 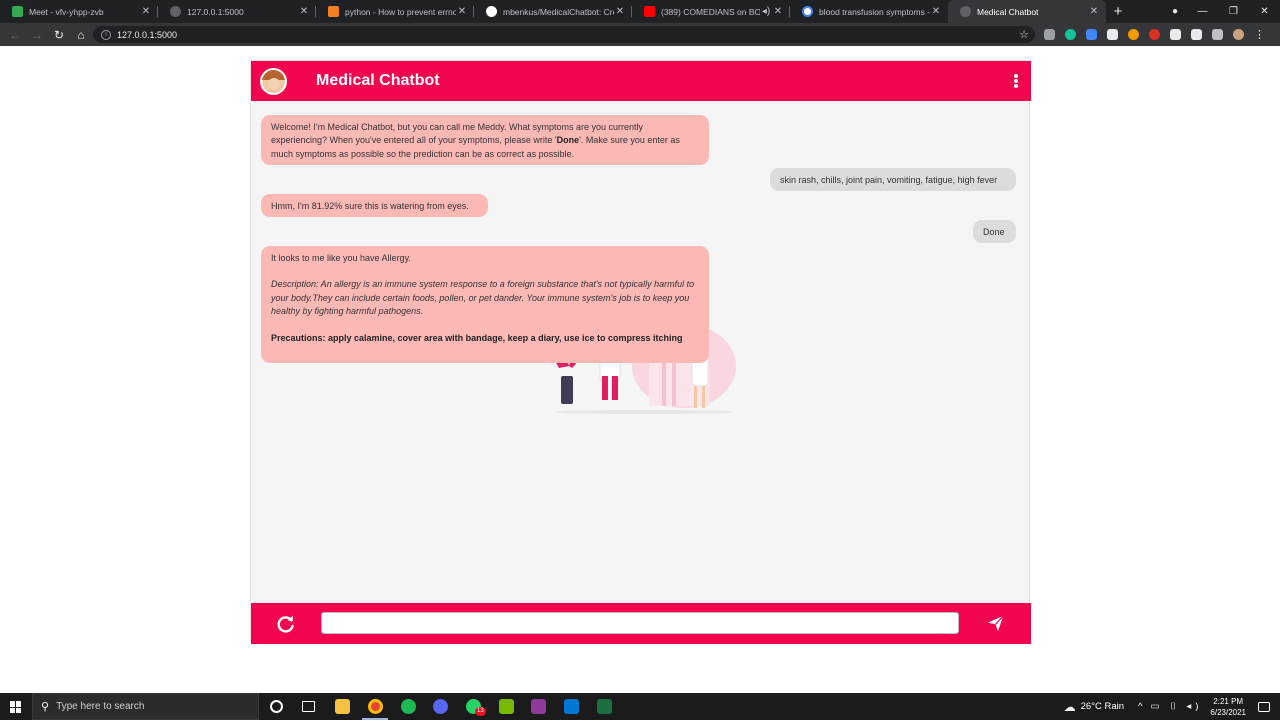 What do you see at coordinates (342, 706) in the screenshot?
I see `file-explorer-icon` at bounding box center [342, 706].